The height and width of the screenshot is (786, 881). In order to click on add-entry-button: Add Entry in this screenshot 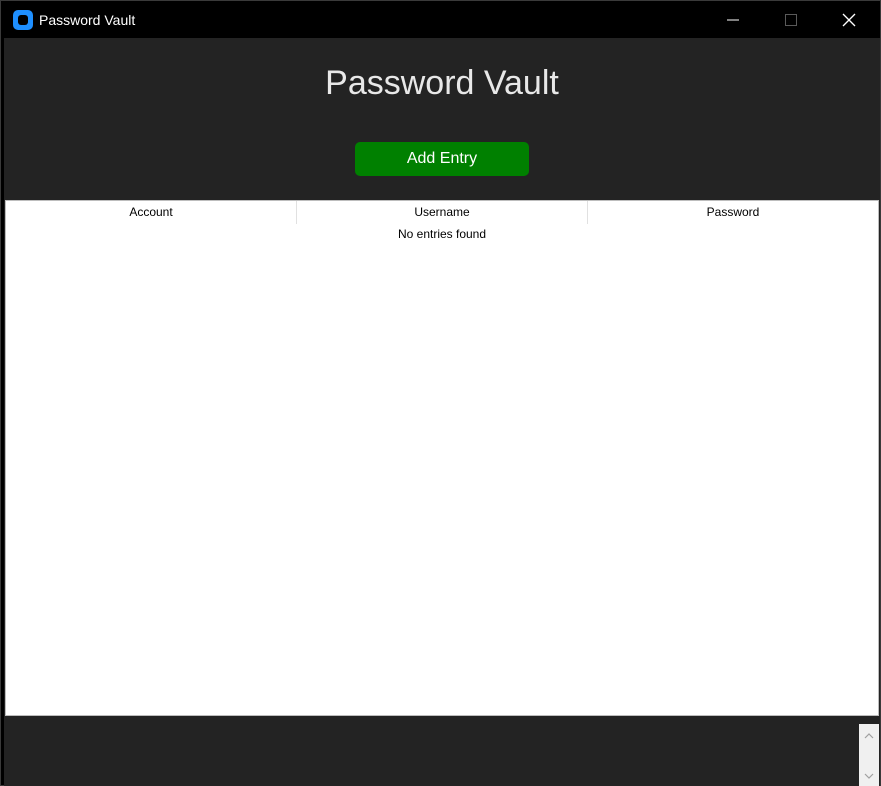, I will do `click(442, 159)`.